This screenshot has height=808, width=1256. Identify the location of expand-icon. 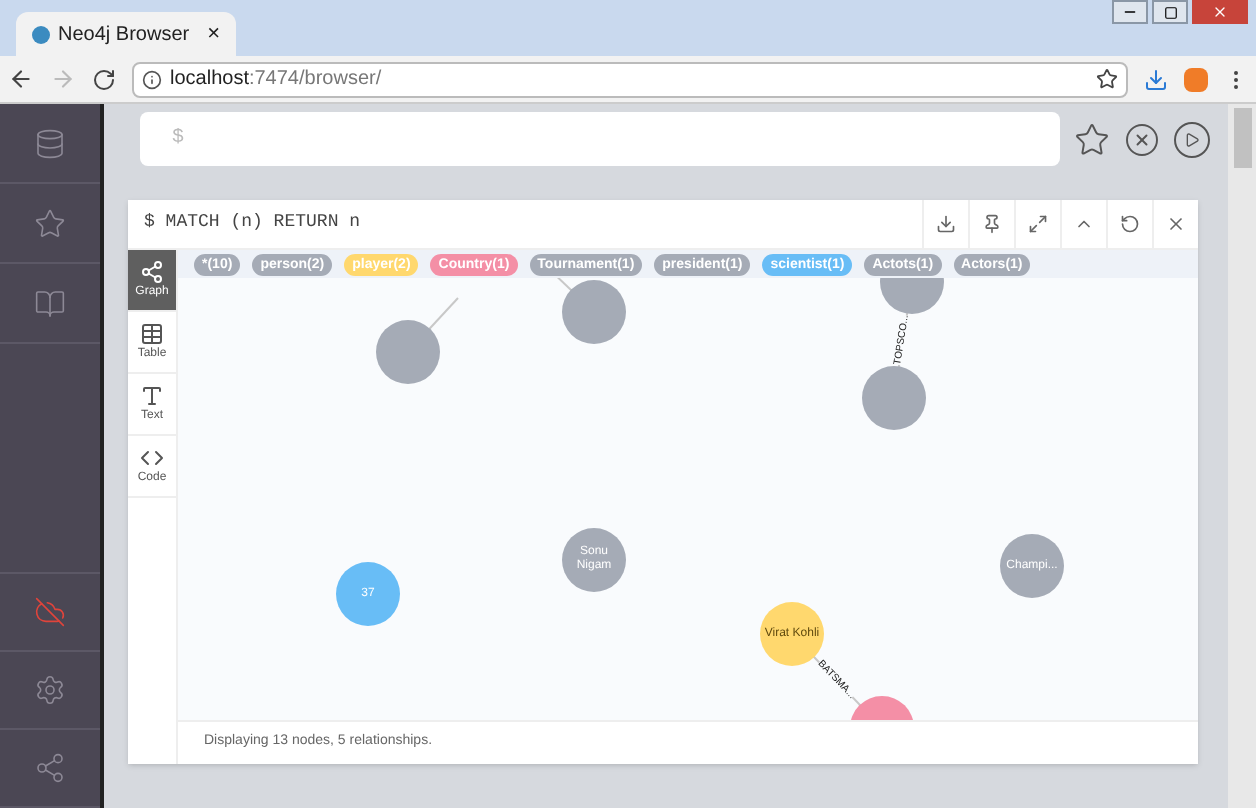
(1038, 224).